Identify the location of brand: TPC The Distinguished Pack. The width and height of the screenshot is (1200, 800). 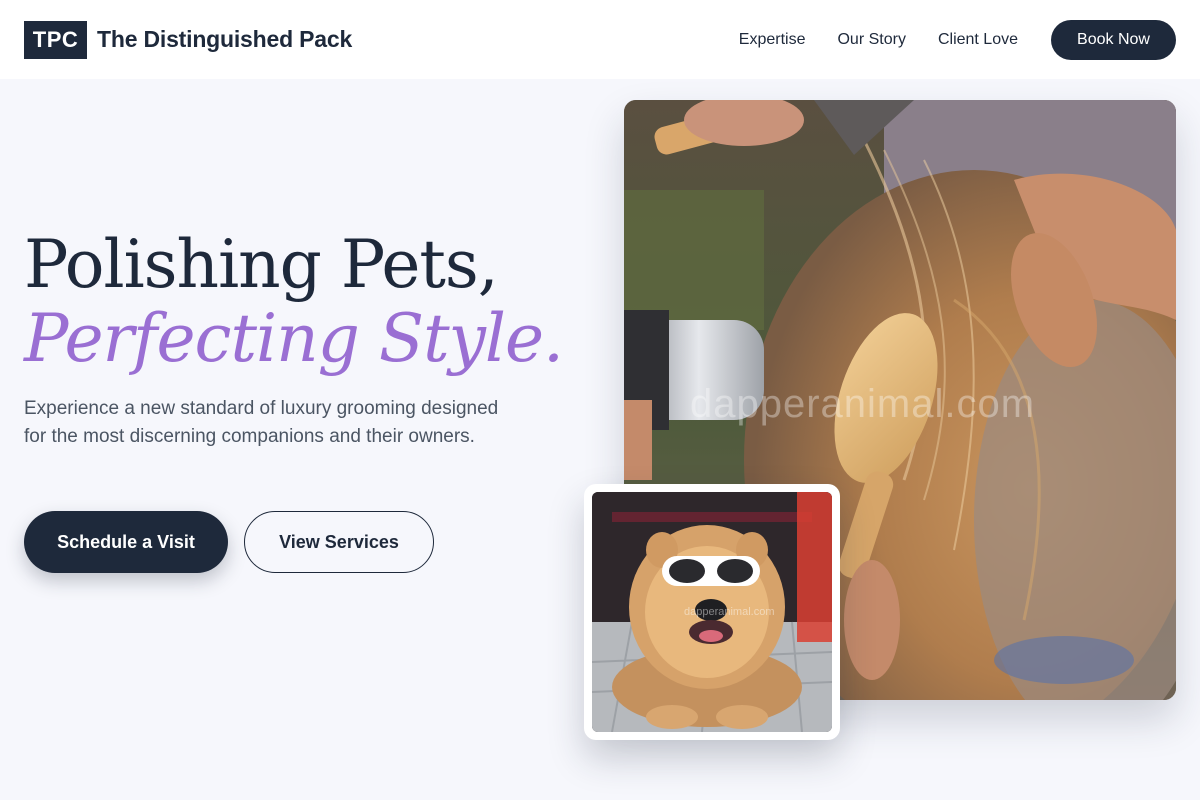
(188, 39).